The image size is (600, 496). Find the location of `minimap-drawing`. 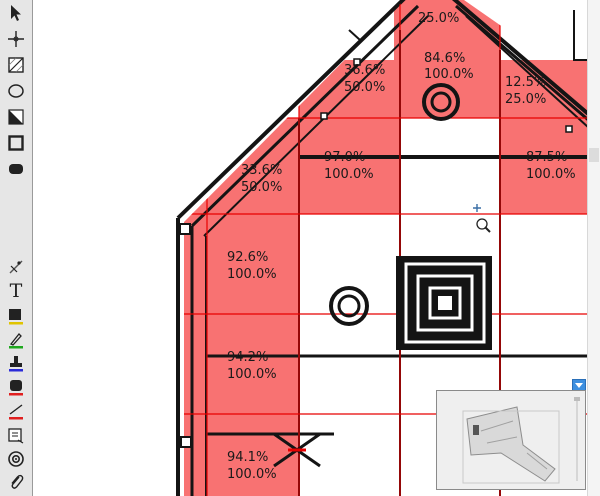

minimap-drawing is located at coordinates (511, 440).